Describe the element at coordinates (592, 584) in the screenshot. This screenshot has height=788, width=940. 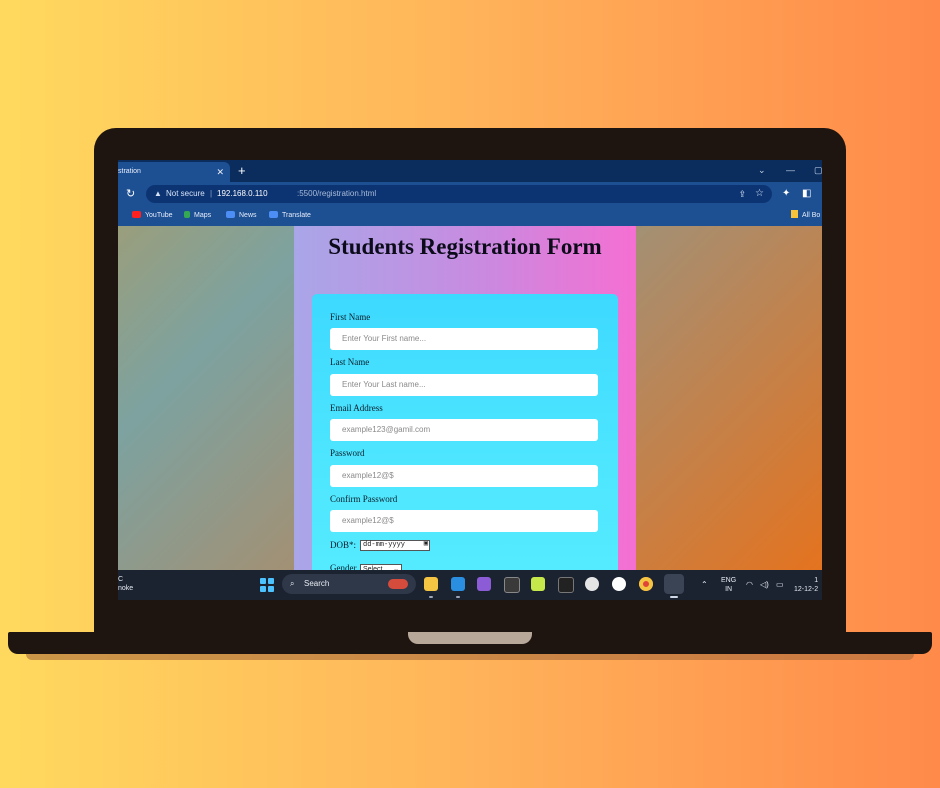
I see `app-icon` at that location.